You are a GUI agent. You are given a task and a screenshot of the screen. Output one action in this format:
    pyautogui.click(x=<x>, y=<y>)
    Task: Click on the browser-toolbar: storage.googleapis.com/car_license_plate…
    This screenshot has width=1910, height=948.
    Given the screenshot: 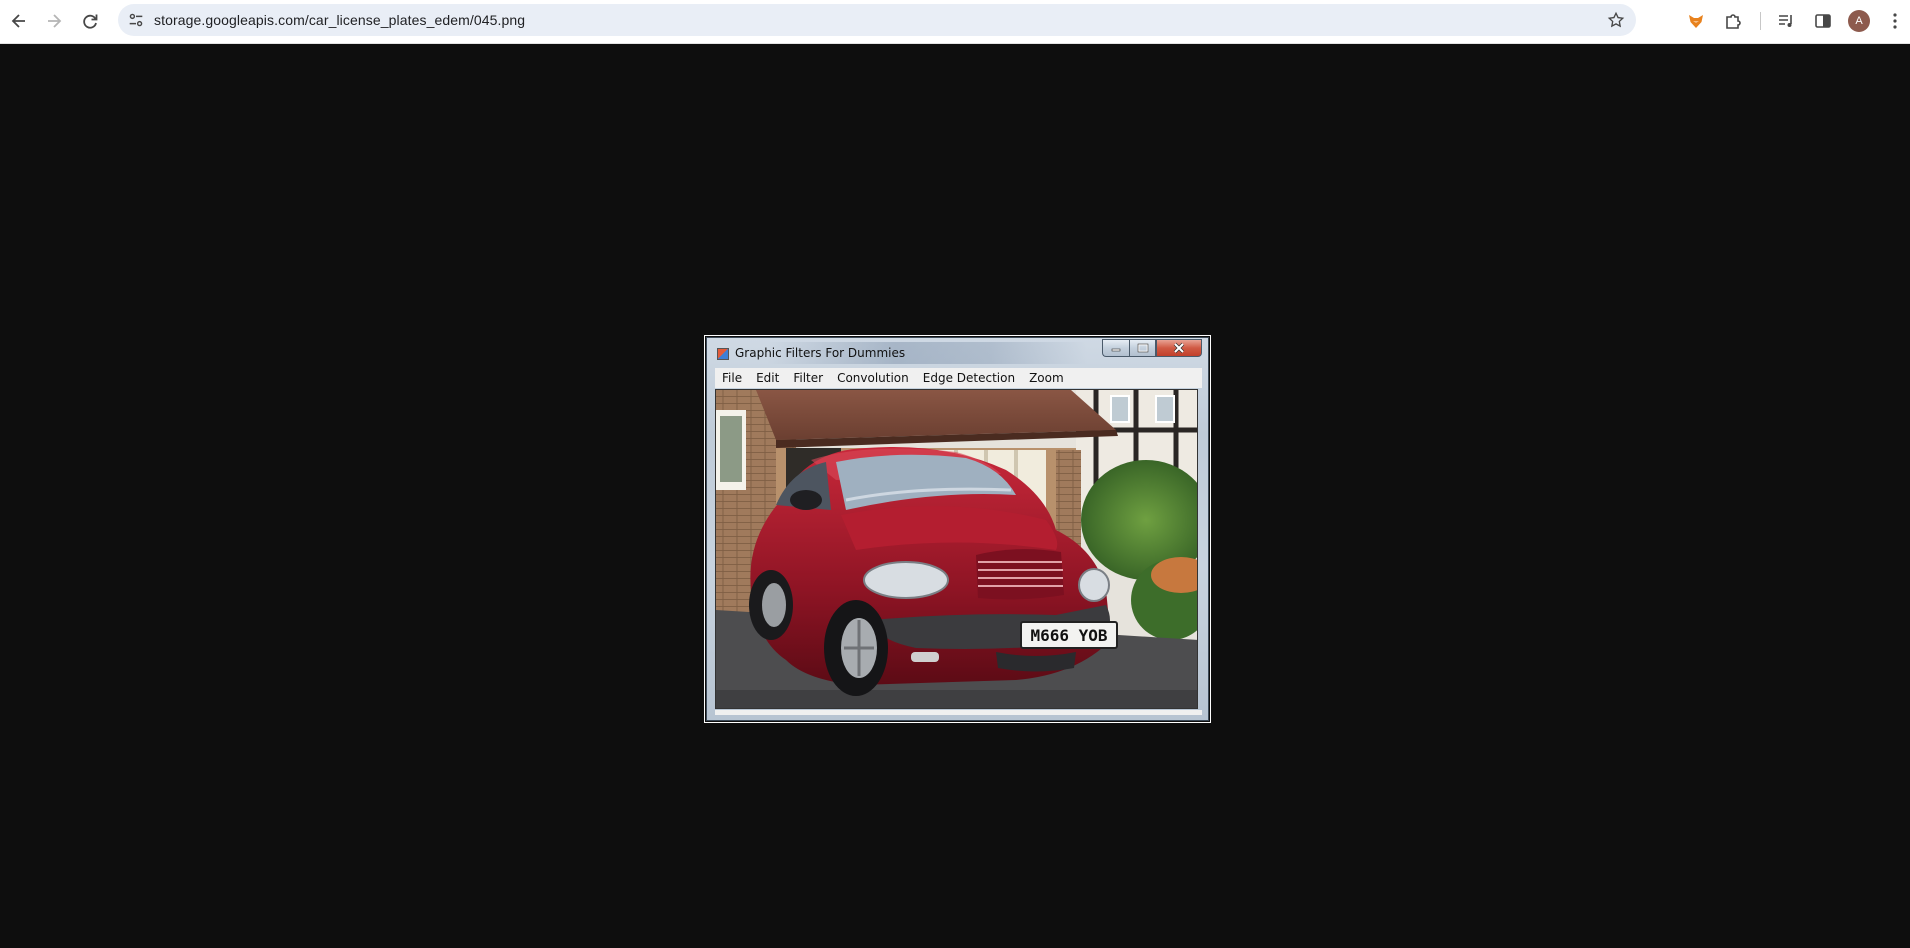 What is the action you would take?
    pyautogui.click(x=955, y=22)
    